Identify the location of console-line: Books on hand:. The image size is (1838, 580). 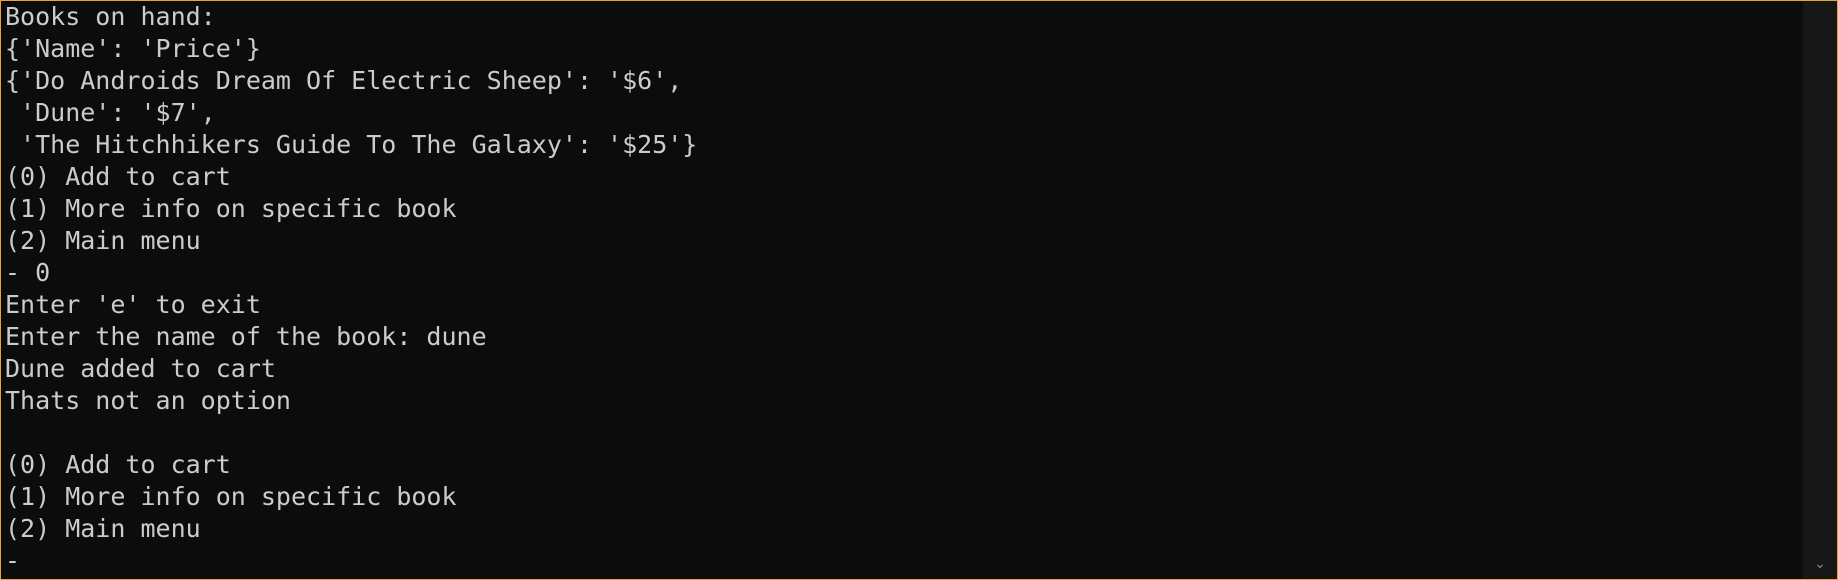
(110, 16).